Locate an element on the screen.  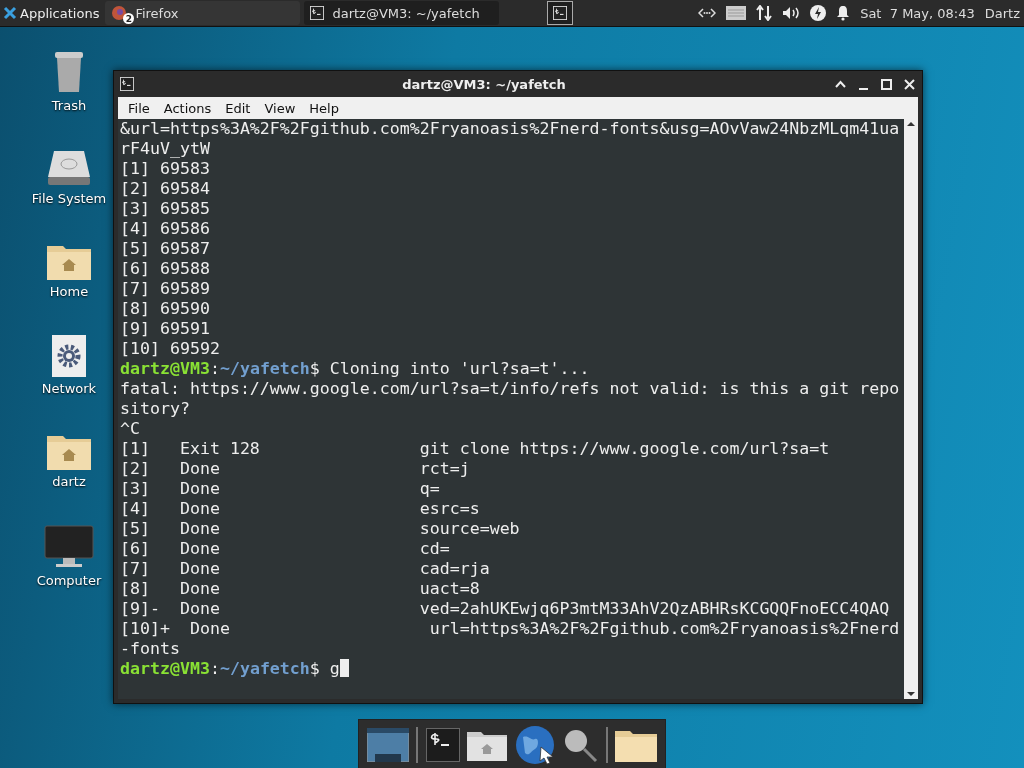
hard-drive-icon is located at coordinates (69, 168).